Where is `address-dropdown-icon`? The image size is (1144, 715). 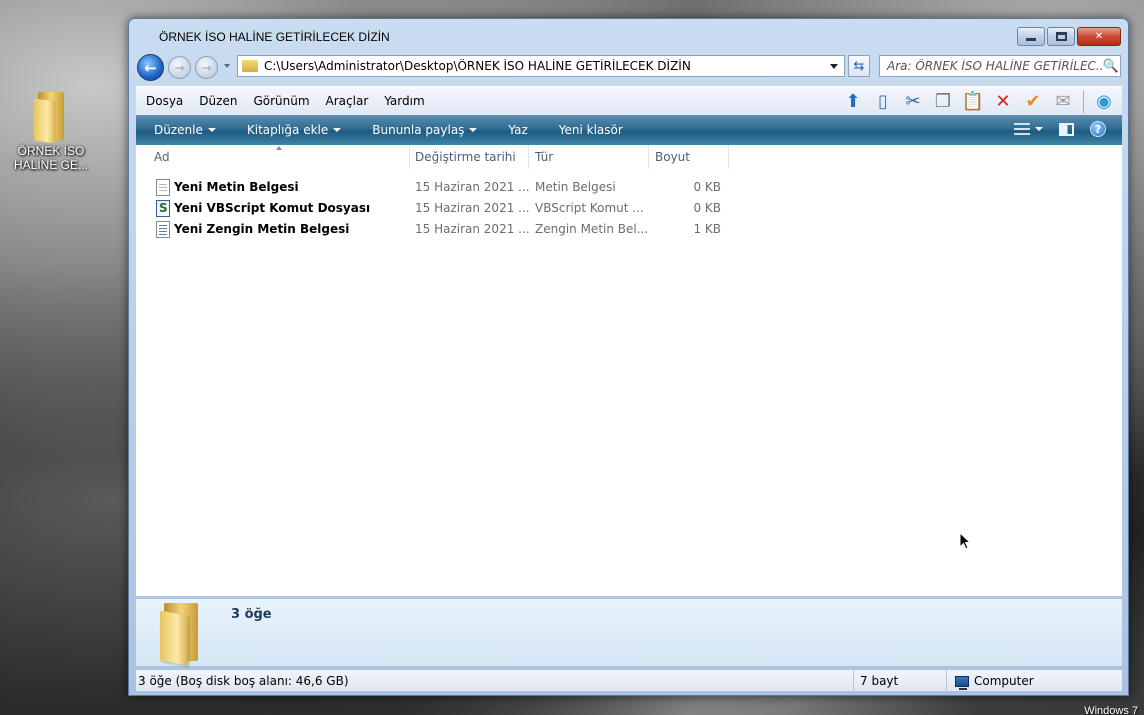 address-dropdown-icon is located at coordinates (834, 66).